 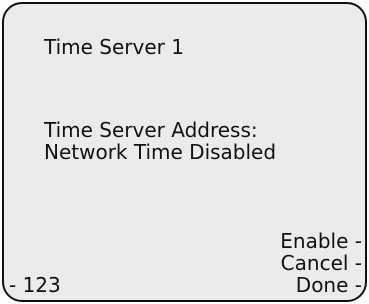 What do you see at coordinates (321, 241) in the screenshot?
I see `enable-softkey: Enable -` at bounding box center [321, 241].